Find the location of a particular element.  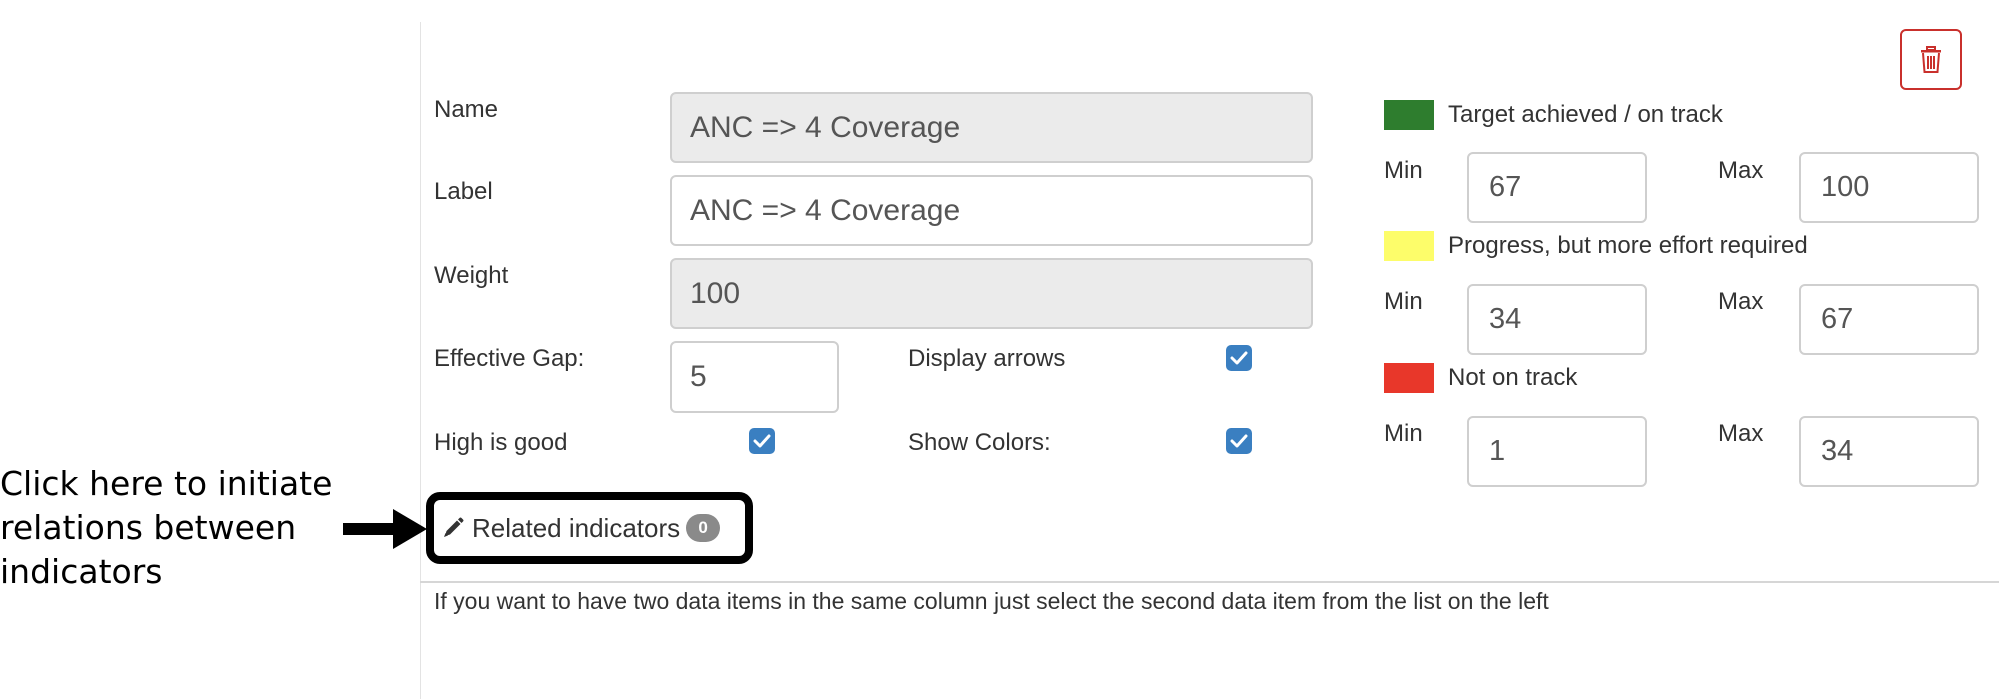

related-indicators-button: Related indicators 0 is located at coordinates (589, 528).